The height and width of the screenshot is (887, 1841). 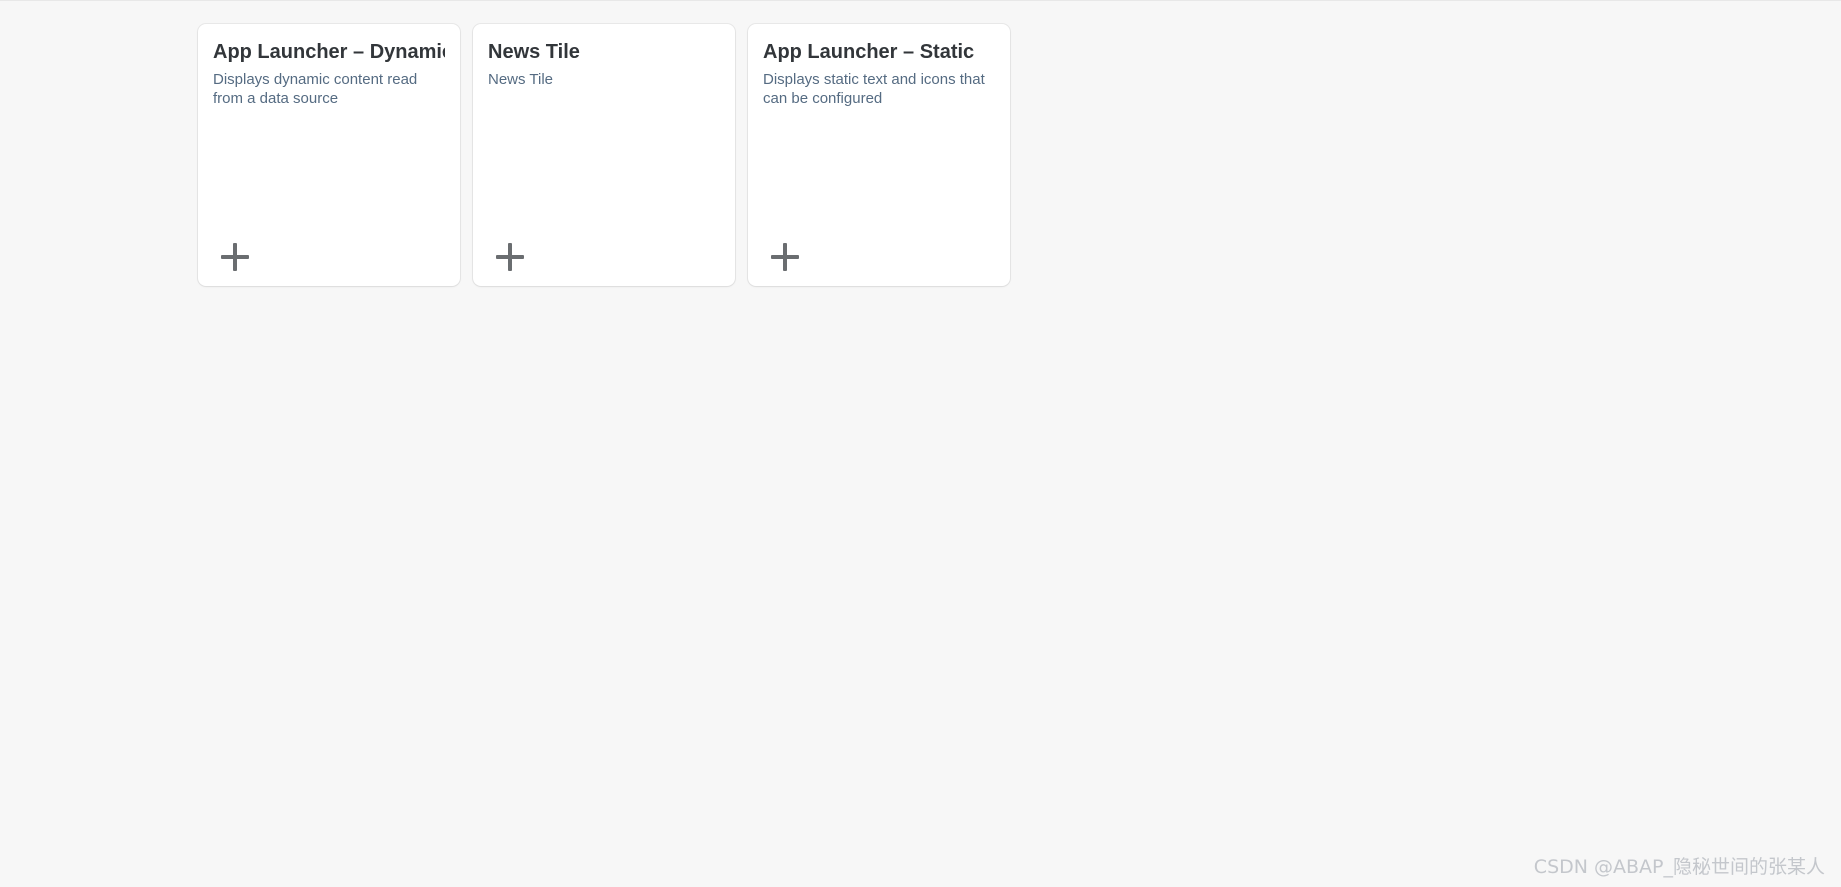 What do you see at coordinates (329, 52) in the screenshot?
I see `tile-title: App Launcher – Dynamic` at bounding box center [329, 52].